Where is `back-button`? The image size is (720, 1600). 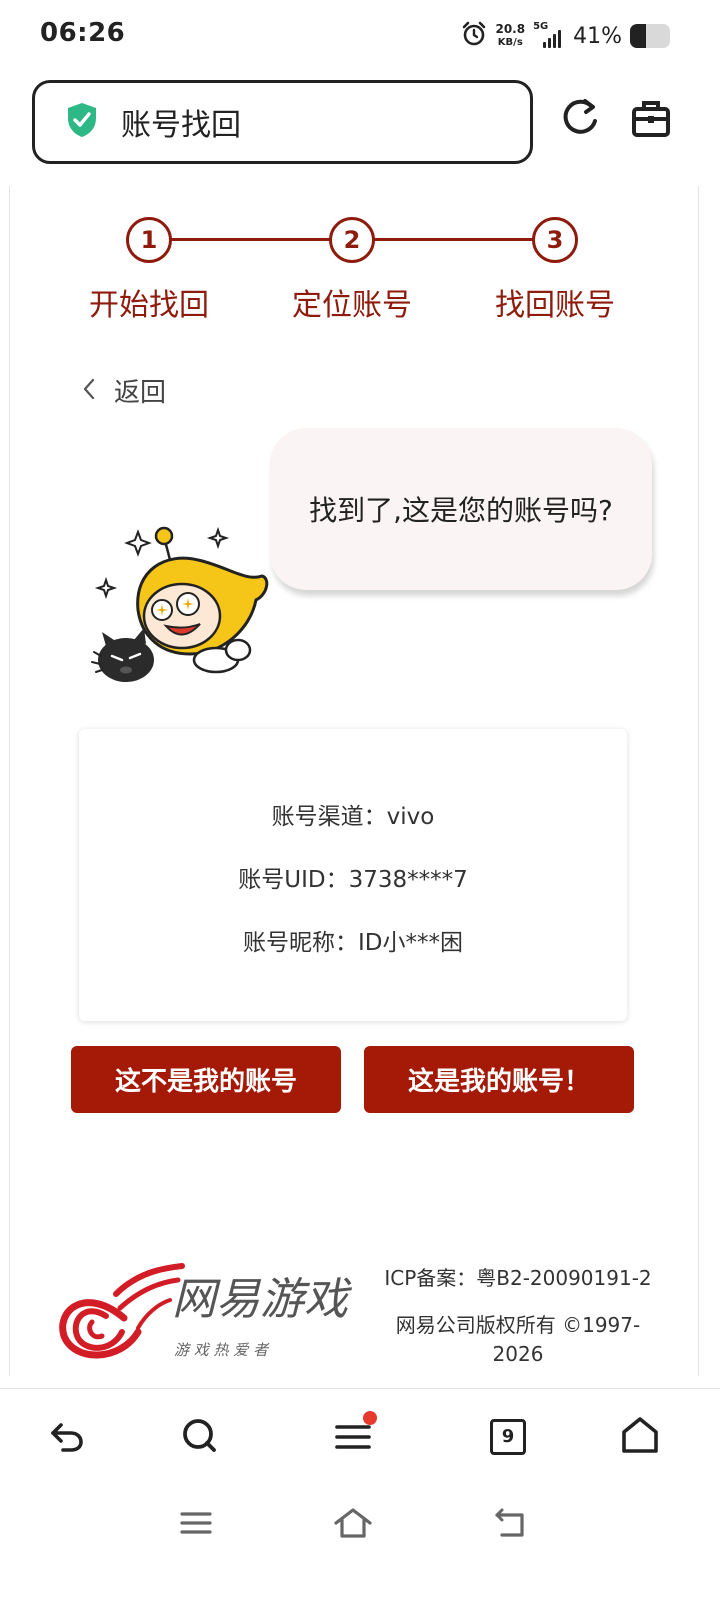 back-button is located at coordinates (67, 1437).